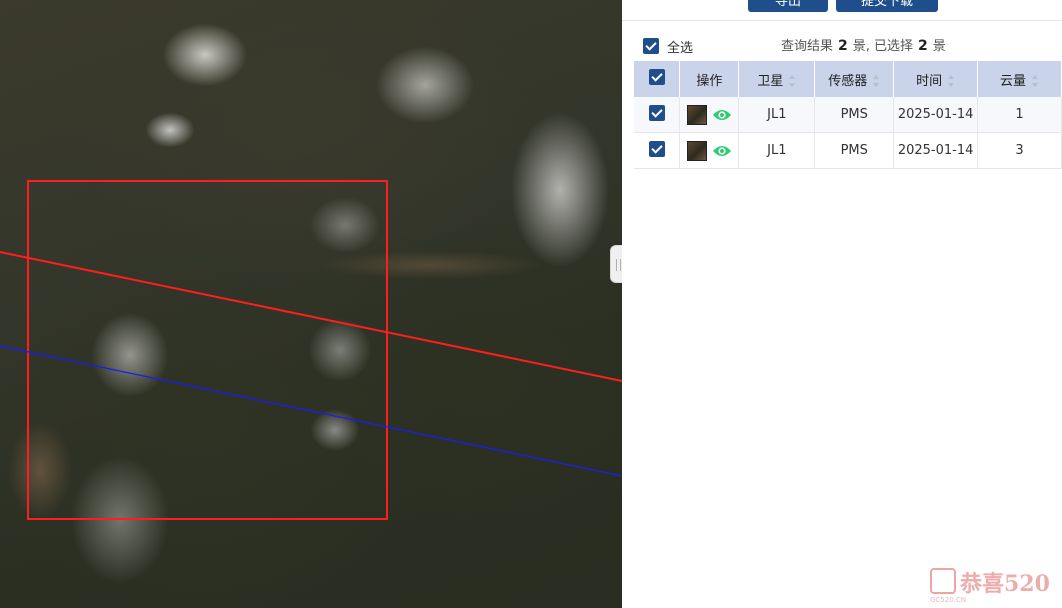 This screenshot has height=608, width=1062. Describe the element at coordinates (1005, 584) in the screenshot. I see `watermark-text: 恭喜520` at that location.